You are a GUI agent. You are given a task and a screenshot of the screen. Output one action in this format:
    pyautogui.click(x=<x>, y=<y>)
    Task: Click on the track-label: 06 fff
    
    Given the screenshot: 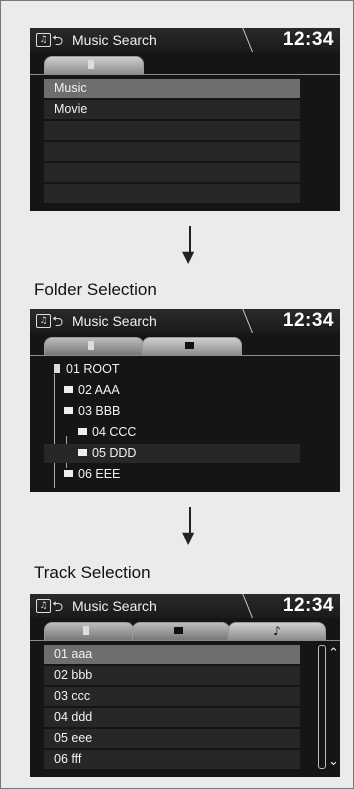 What is the action you would take?
    pyautogui.click(x=68, y=759)
    